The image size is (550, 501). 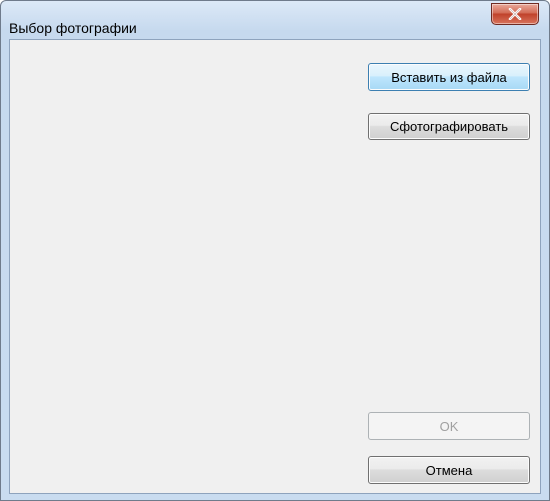 What do you see at coordinates (73, 28) in the screenshot?
I see `window-title: Выбор фотографии` at bounding box center [73, 28].